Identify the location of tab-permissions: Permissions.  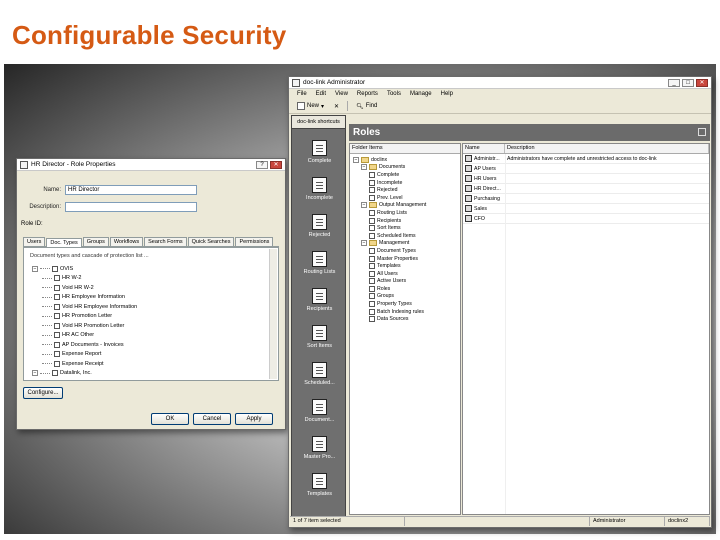
(254, 241).